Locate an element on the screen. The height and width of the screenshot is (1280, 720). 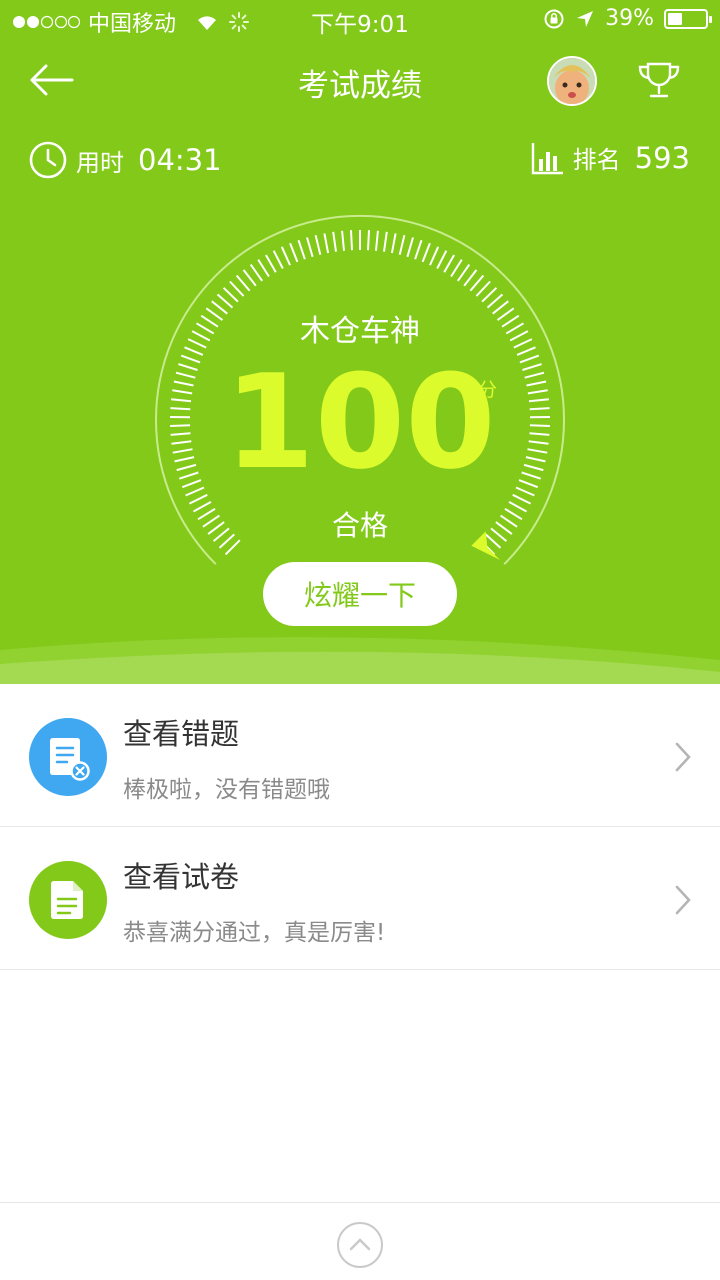
chevron-up-icon is located at coordinates (360, 1245).